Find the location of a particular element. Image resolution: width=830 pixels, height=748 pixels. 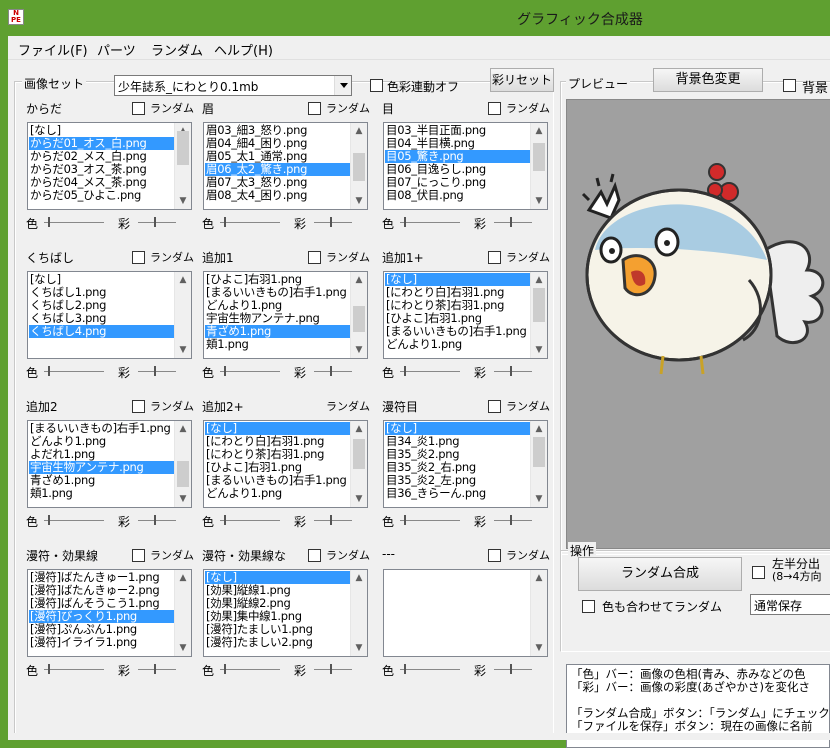

list-item: [漫符]ばんそうこう1.png is located at coordinates (101, 603).